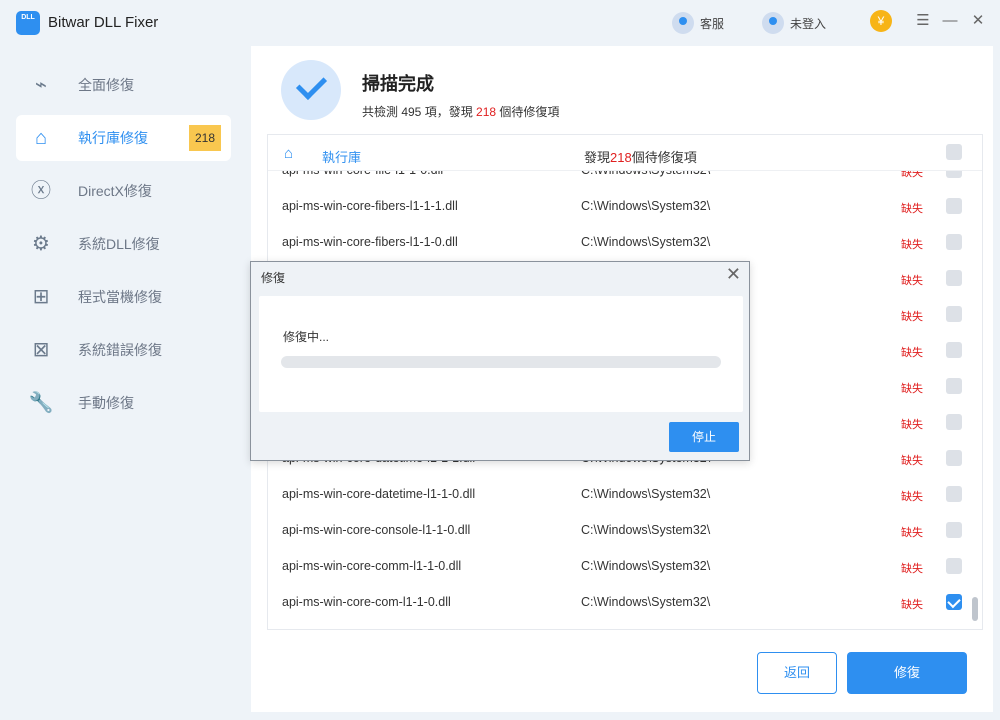 This screenshot has height=720, width=1000. I want to click on scan-title: 掃描完成, so click(398, 84).